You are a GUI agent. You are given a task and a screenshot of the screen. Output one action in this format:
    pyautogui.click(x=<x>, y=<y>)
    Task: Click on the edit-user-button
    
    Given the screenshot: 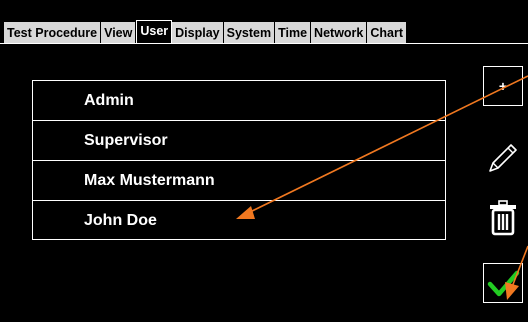 What is the action you would take?
    pyautogui.click(x=503, y=158)
    